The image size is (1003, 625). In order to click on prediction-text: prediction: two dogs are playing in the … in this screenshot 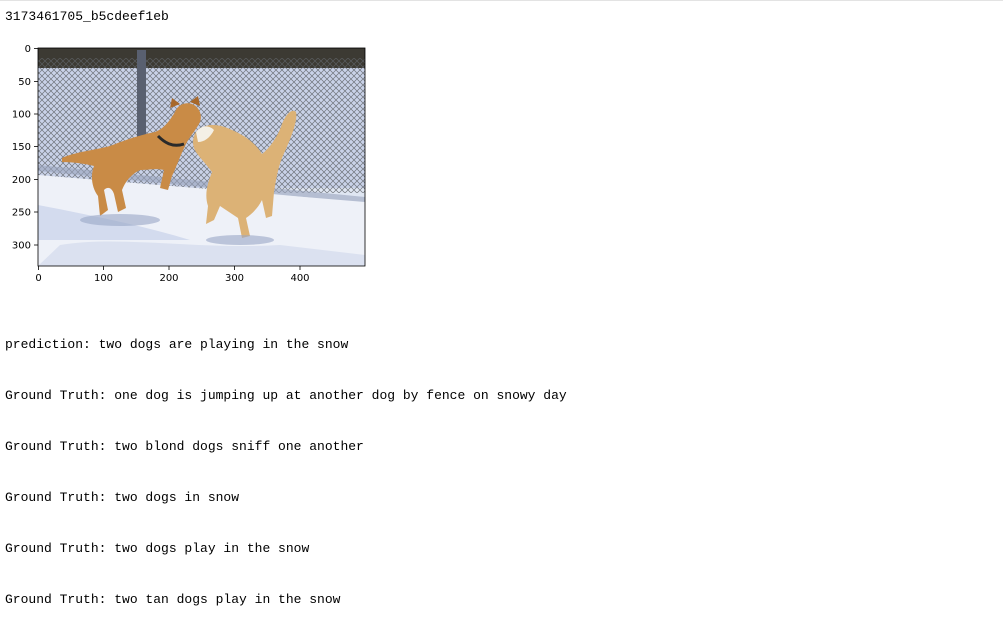, I will do `click(177, 344)`.